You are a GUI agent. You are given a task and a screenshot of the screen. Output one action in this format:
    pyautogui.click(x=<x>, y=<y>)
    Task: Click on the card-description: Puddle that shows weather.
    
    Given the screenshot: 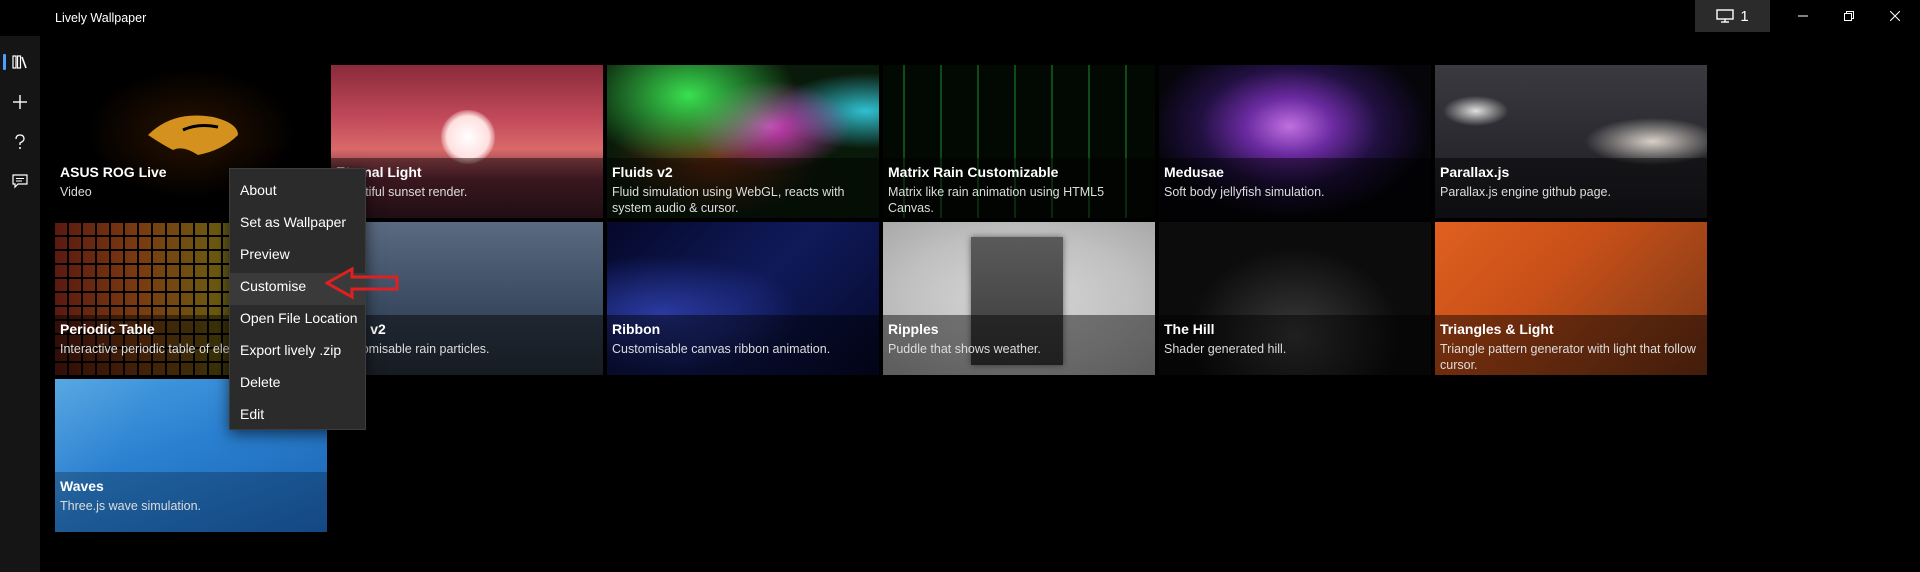 What is the action you would take?
    pyautogui.click(x=964, y=349)
    